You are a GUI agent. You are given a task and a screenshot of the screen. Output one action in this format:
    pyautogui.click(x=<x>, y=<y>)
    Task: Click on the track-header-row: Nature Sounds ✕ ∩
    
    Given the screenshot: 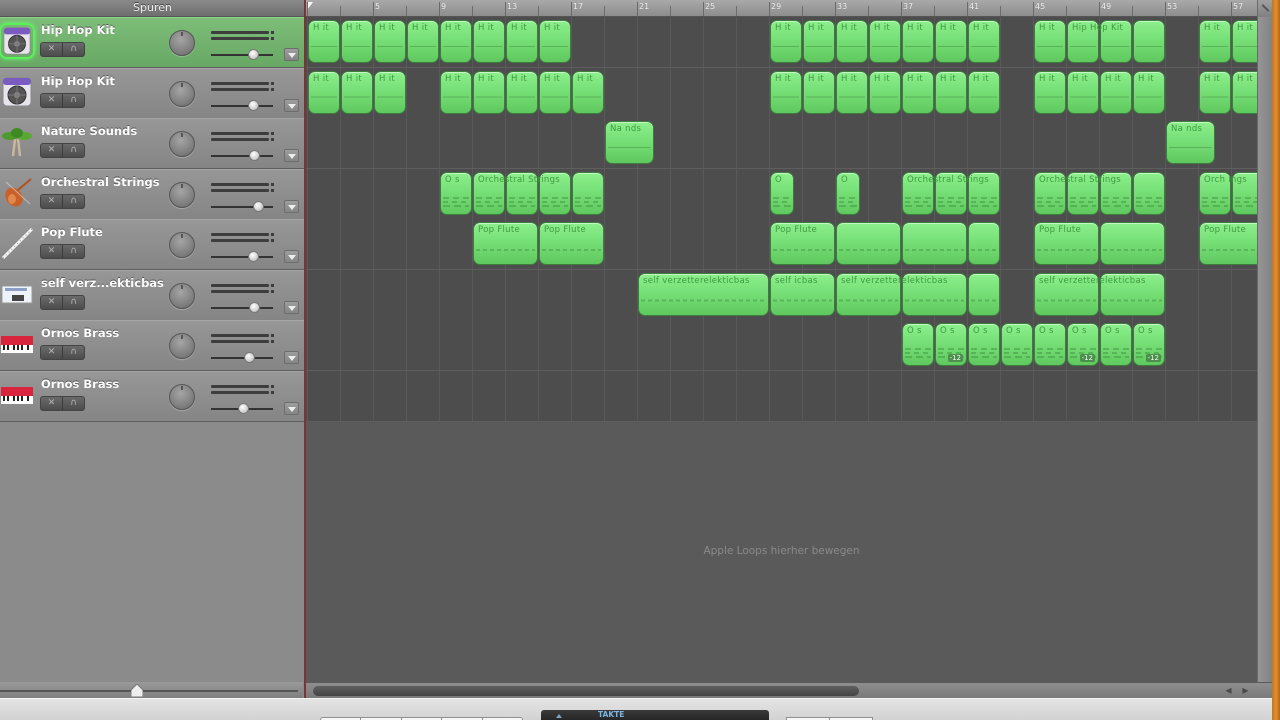 What is the action you would take?
    pyautogui.click(x=152, y=143)
    